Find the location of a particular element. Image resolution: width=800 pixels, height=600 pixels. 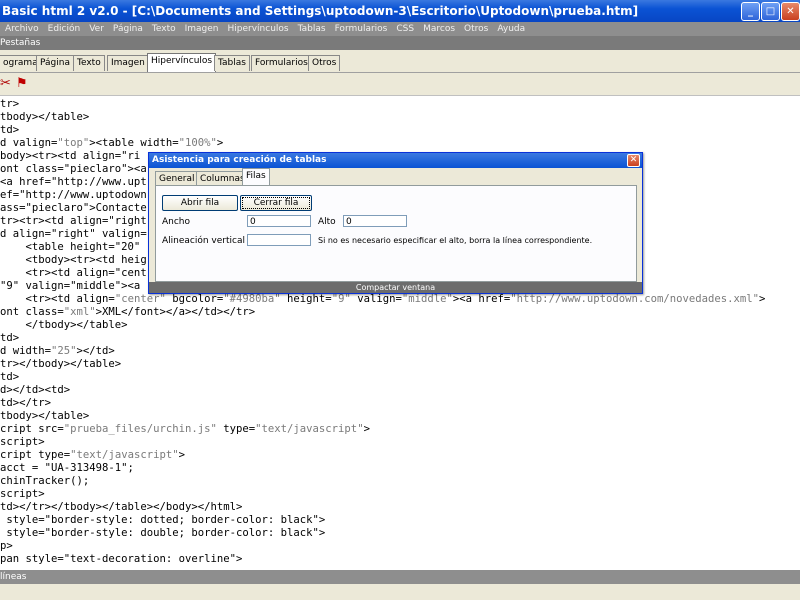

code-line: cript type="text/javascript"> is located at coordinates (92, 455).